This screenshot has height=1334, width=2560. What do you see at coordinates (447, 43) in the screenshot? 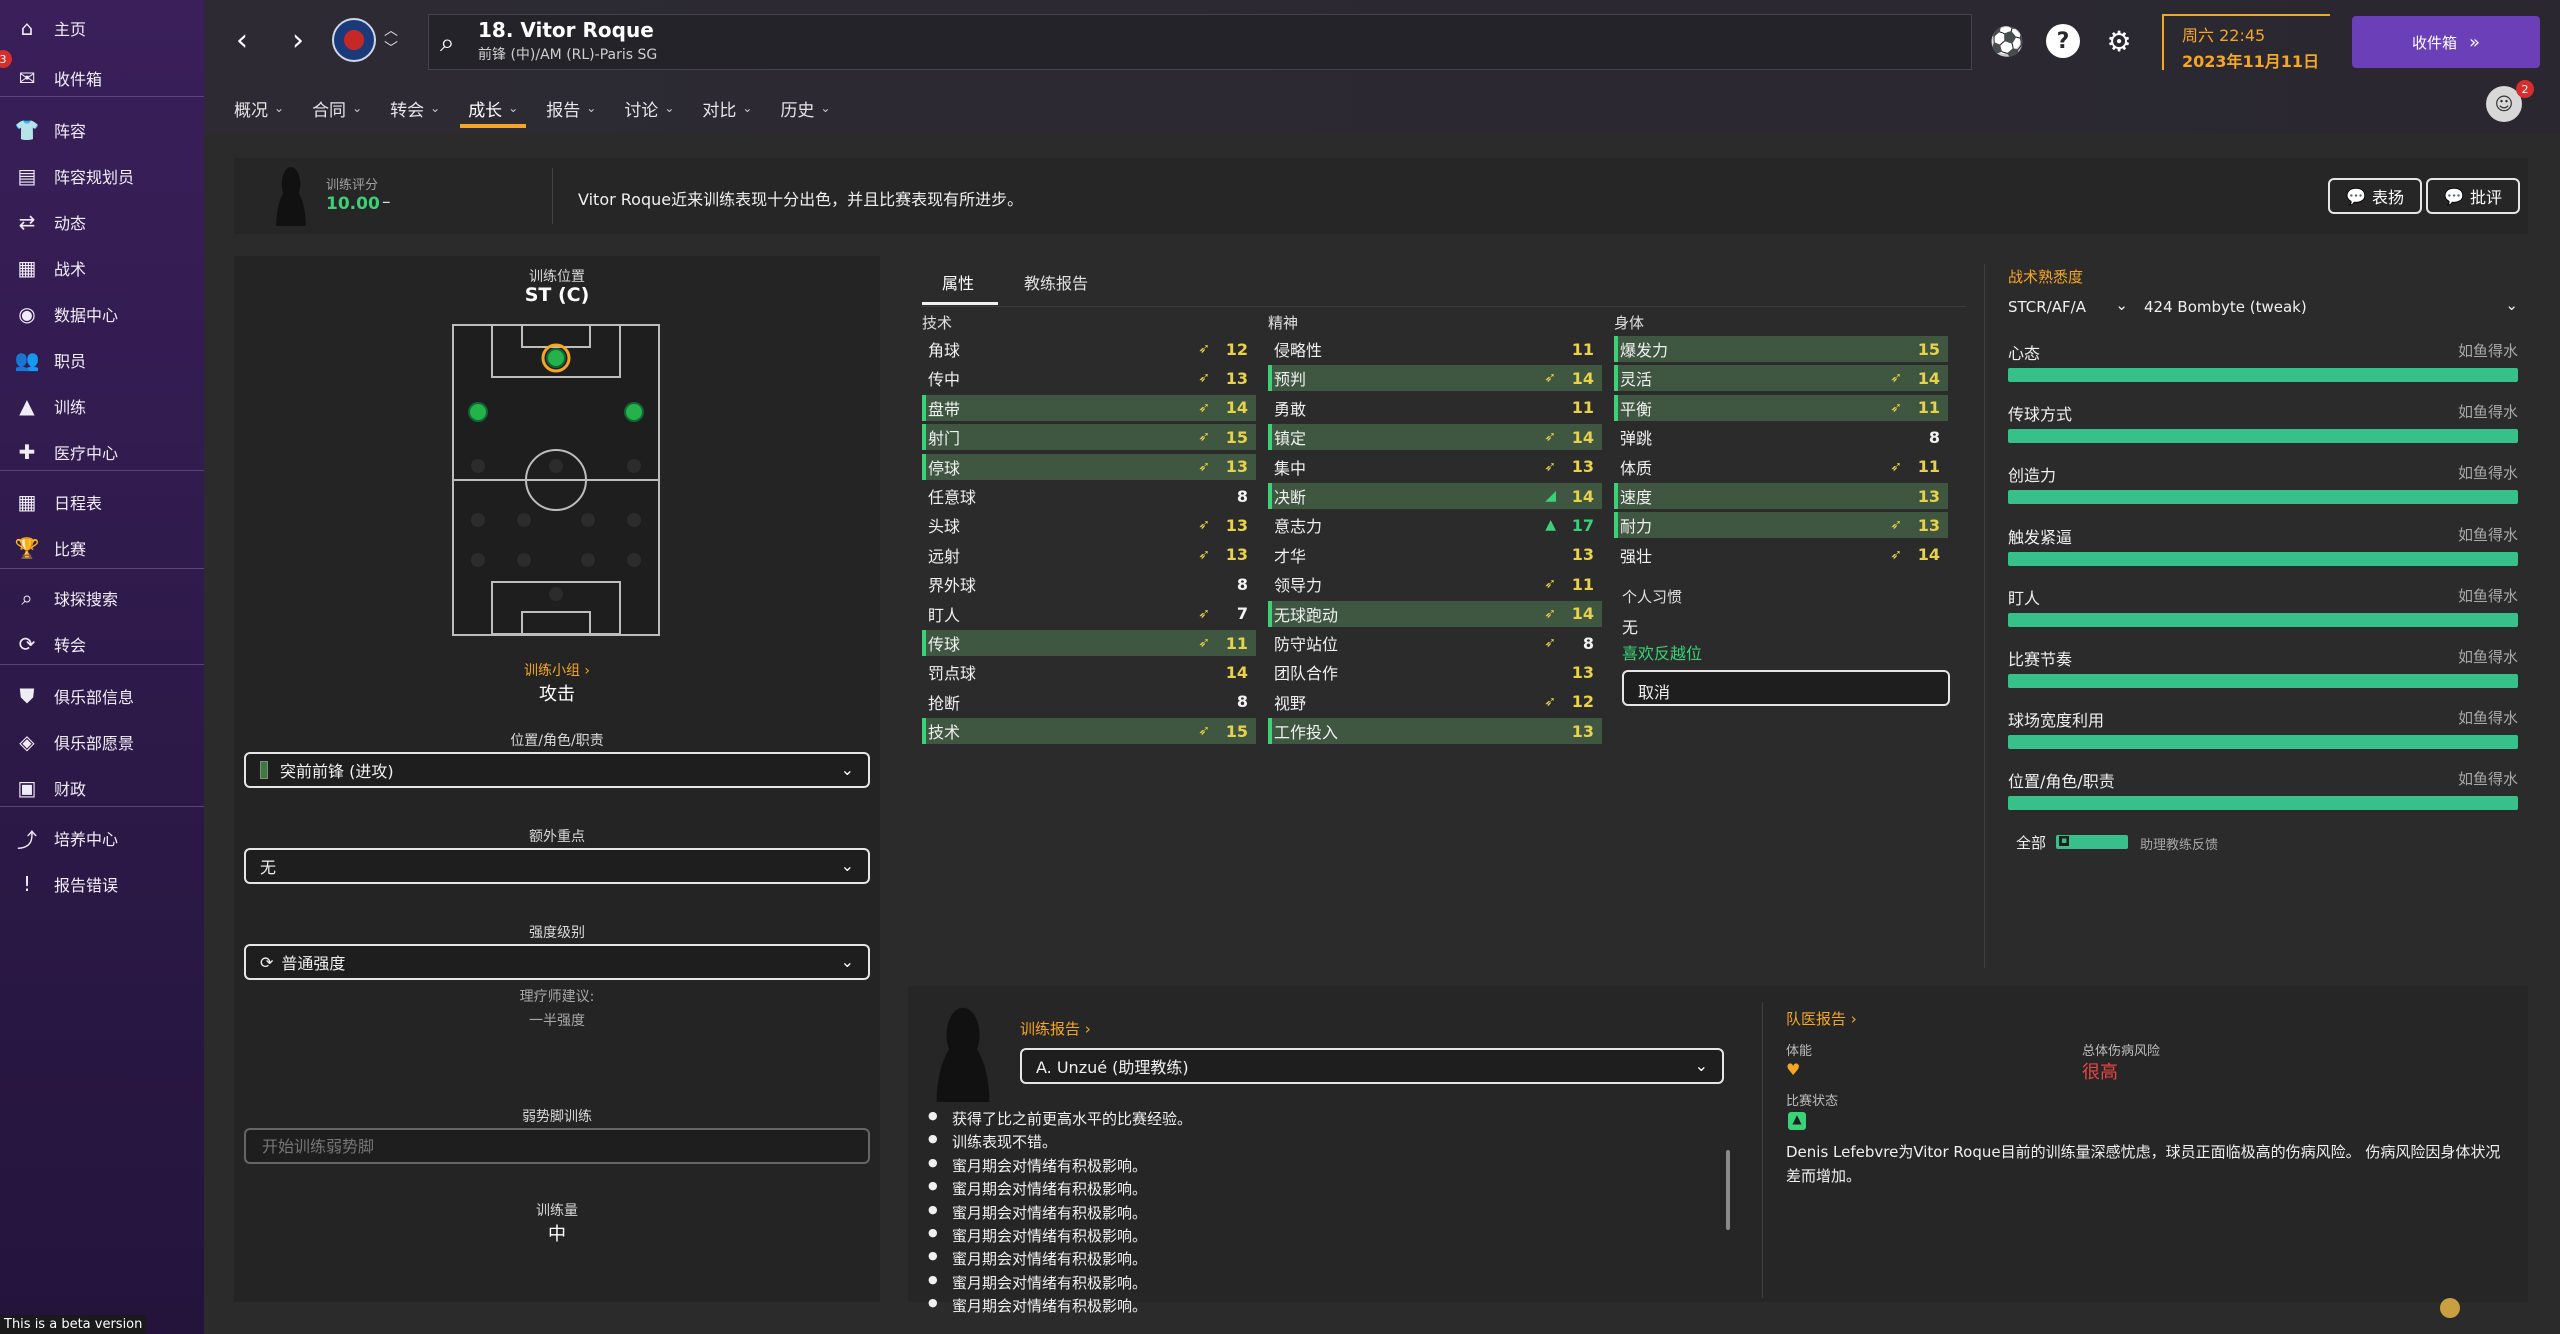
I see `search-icon: ⌕` at bounding box center [447, 43].